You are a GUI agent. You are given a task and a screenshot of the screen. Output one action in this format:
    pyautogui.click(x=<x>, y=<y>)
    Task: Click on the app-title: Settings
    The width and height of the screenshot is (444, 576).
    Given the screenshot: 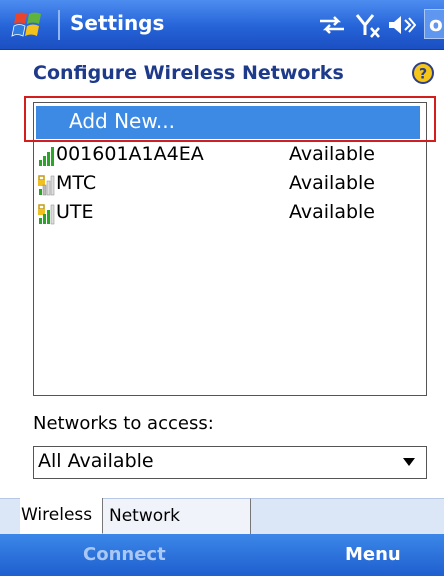 What is the action you would take?
    pyautogui.click(x=117, y=23)
    